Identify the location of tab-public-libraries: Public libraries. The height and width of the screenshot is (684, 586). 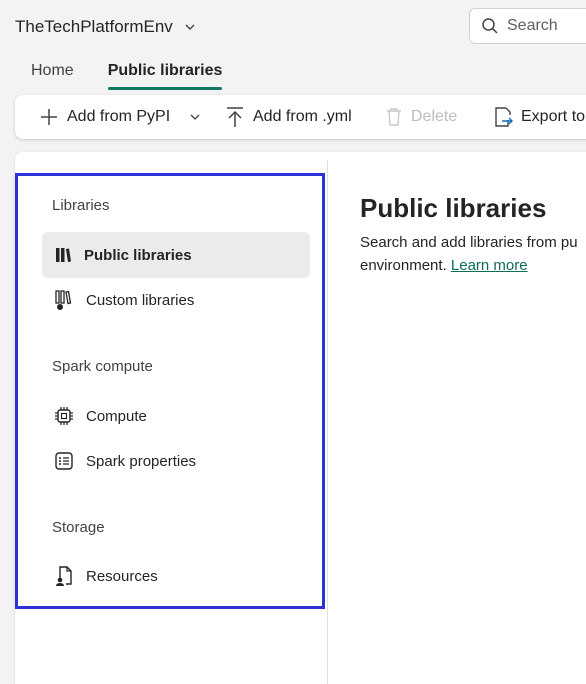
(164, 73).